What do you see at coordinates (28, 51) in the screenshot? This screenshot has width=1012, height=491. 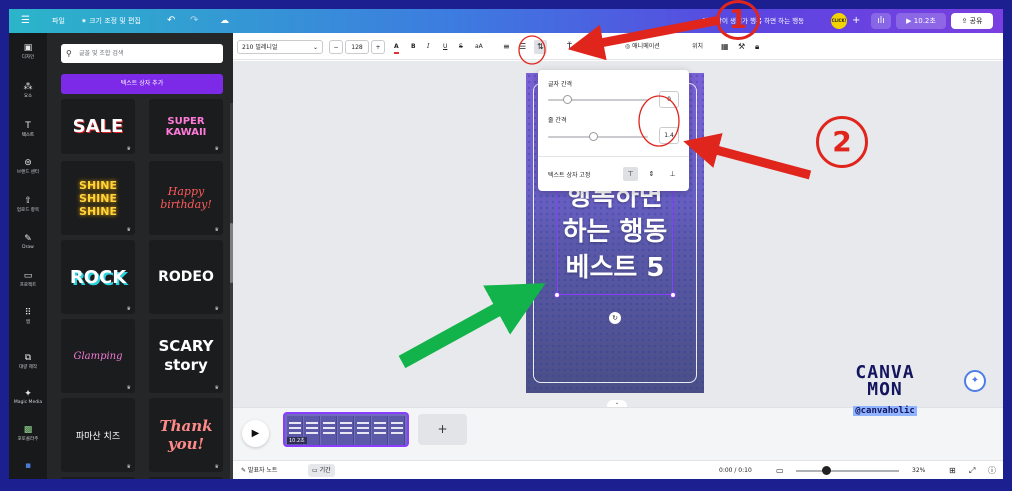 I see `rail-item-design: ▣ 디자인` at bounding box center [28, 51].